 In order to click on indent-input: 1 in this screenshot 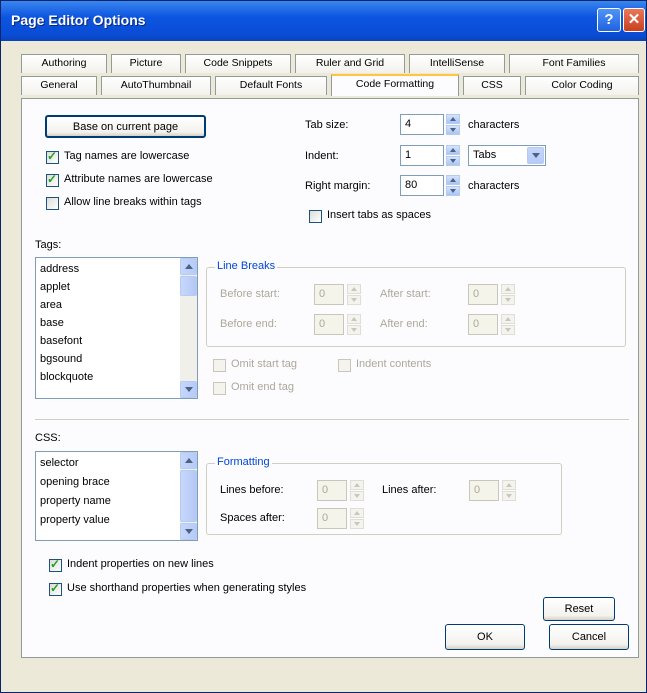, I will do `click(422, 155)`.